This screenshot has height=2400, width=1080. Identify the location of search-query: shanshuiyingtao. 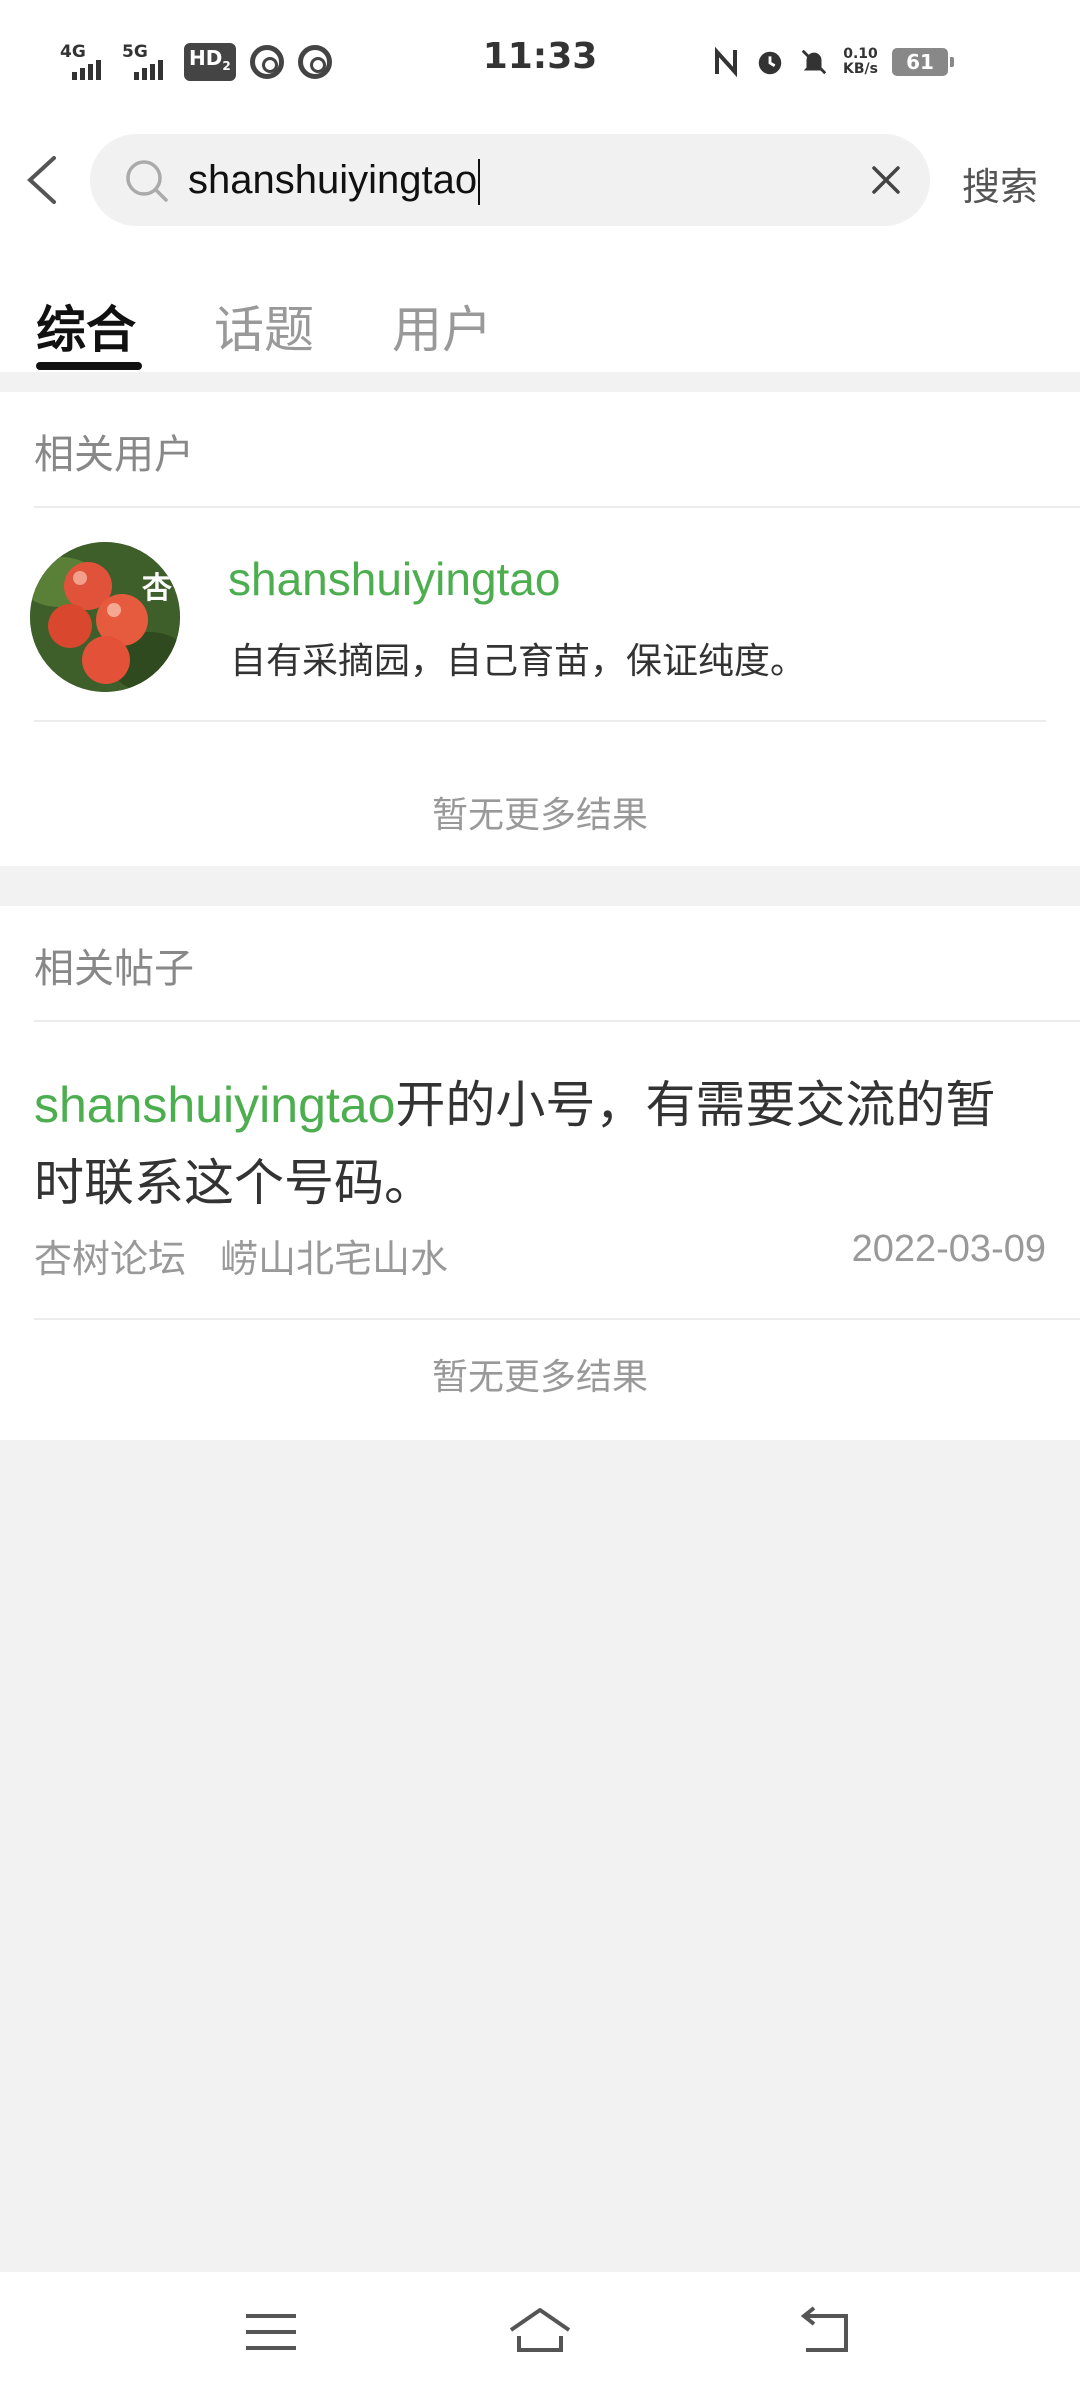
(334, 182).